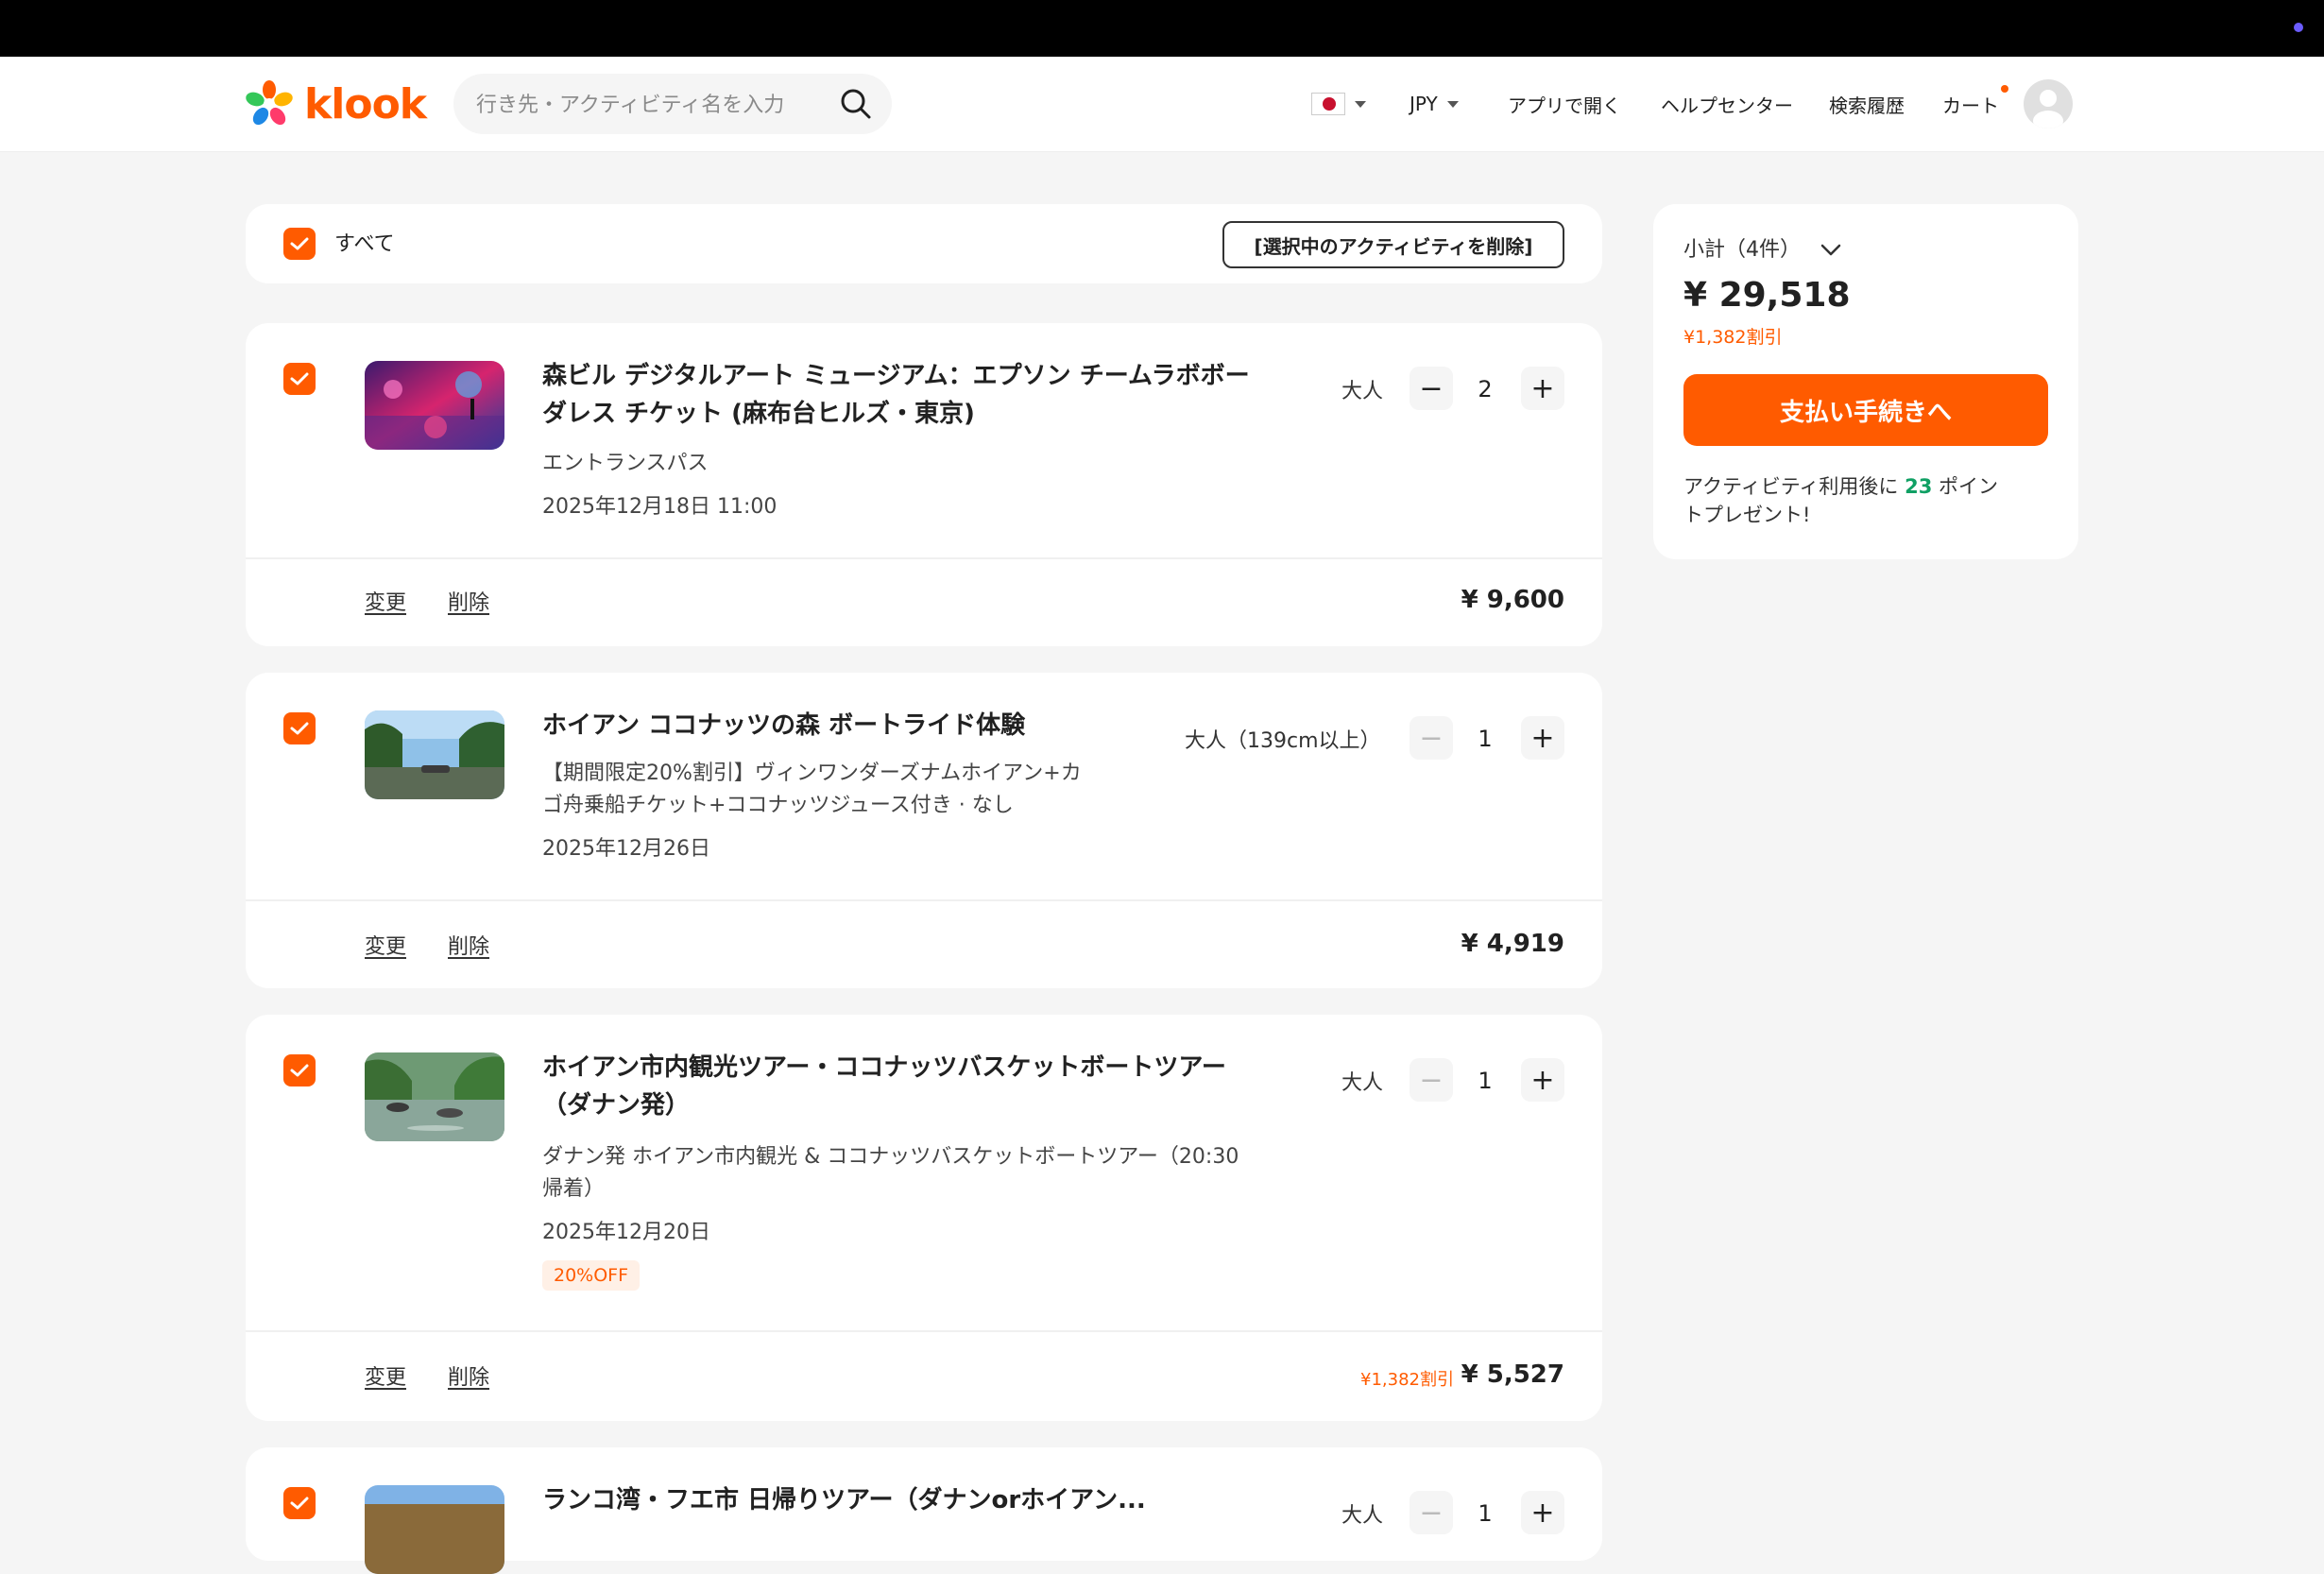 The width and height of the screenshot is (2324, 1574). What do you see at coordinates (364, 244) in the screenshot?
I see `select-all-label: すべて` at bounding box center [364, 244].